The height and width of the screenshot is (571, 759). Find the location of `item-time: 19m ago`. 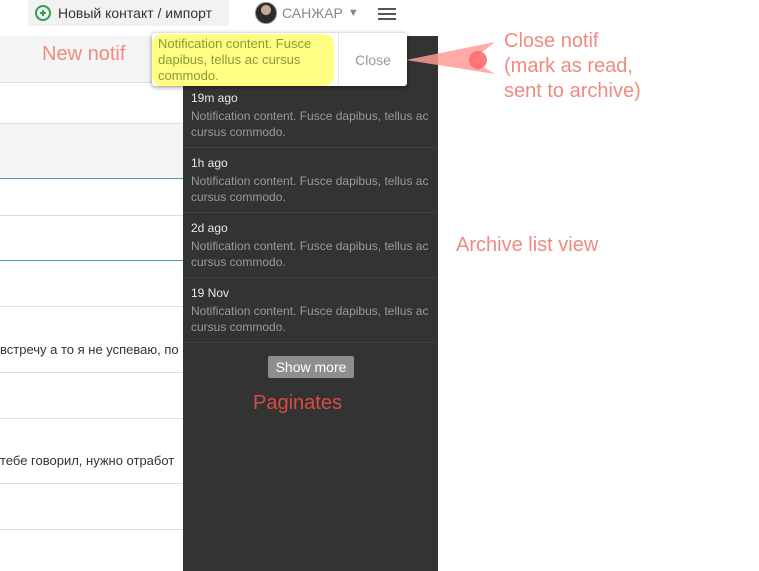

item-time: 19m ago is located at coordinates (214, 98).